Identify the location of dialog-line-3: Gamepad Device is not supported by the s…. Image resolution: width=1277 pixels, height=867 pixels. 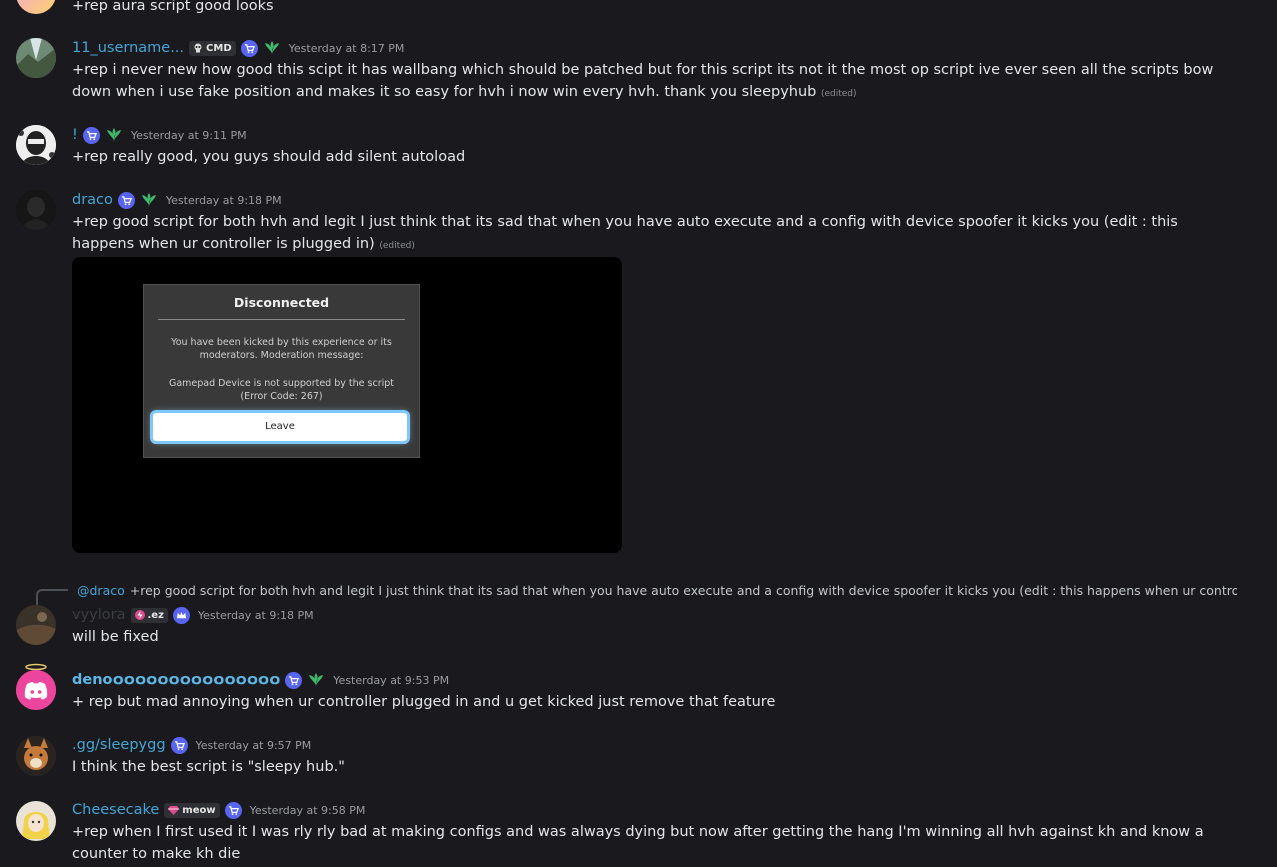
(281, 383).